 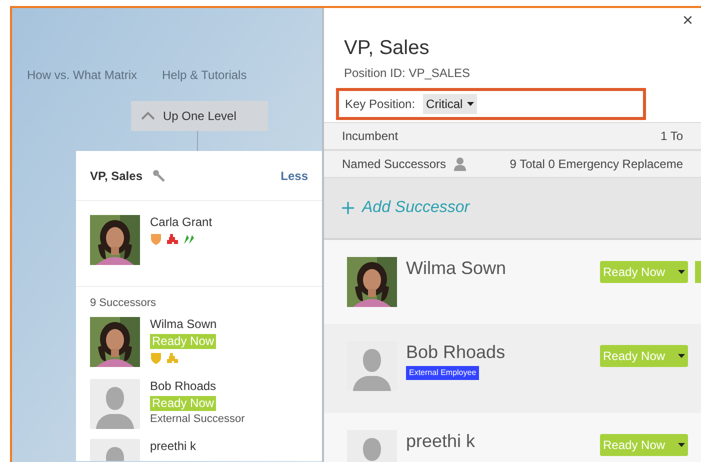 I want to click on up-level-button: Up One Level, so click(x=199, y=116).